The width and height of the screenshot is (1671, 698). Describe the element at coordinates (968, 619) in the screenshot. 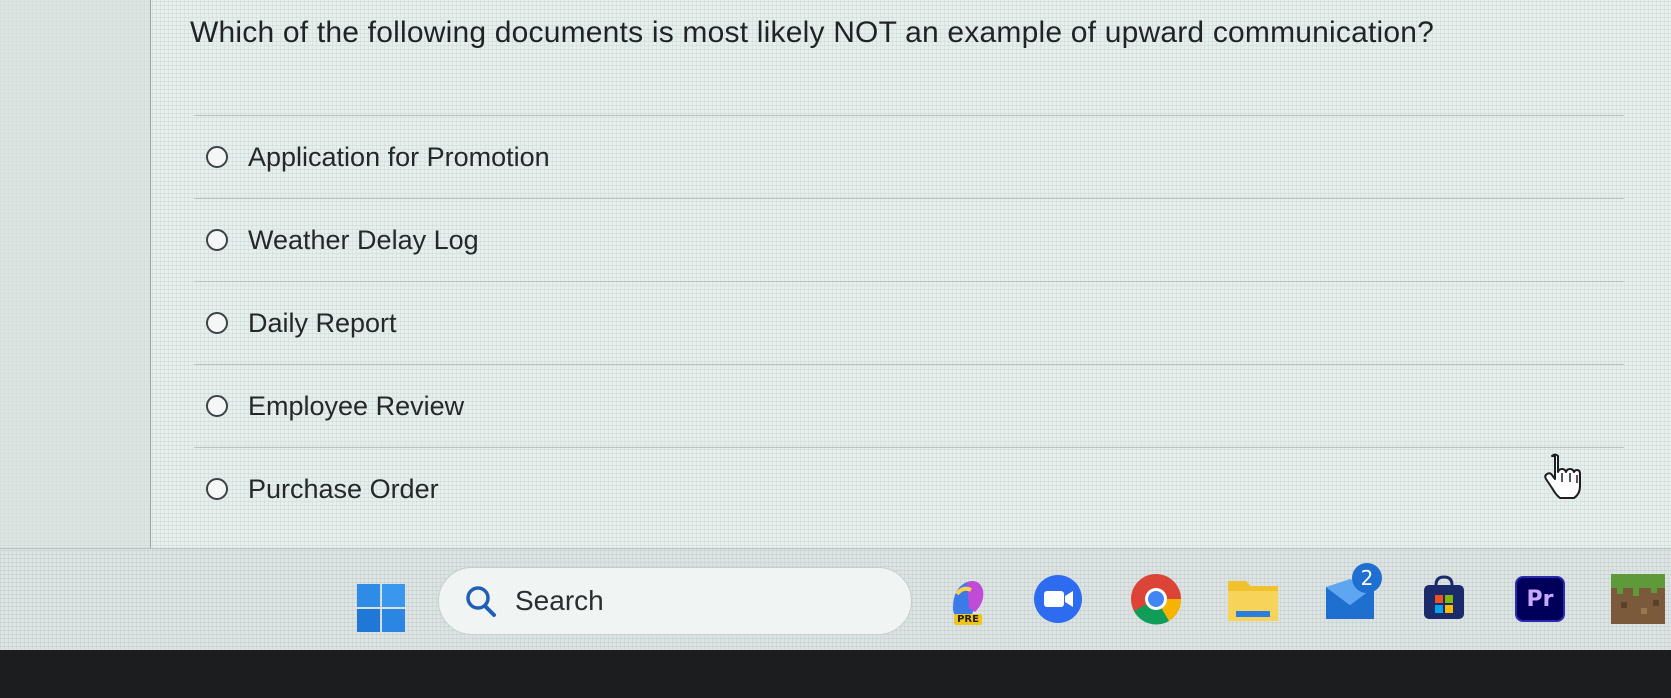

I see `pre-label: PRE` at that location.